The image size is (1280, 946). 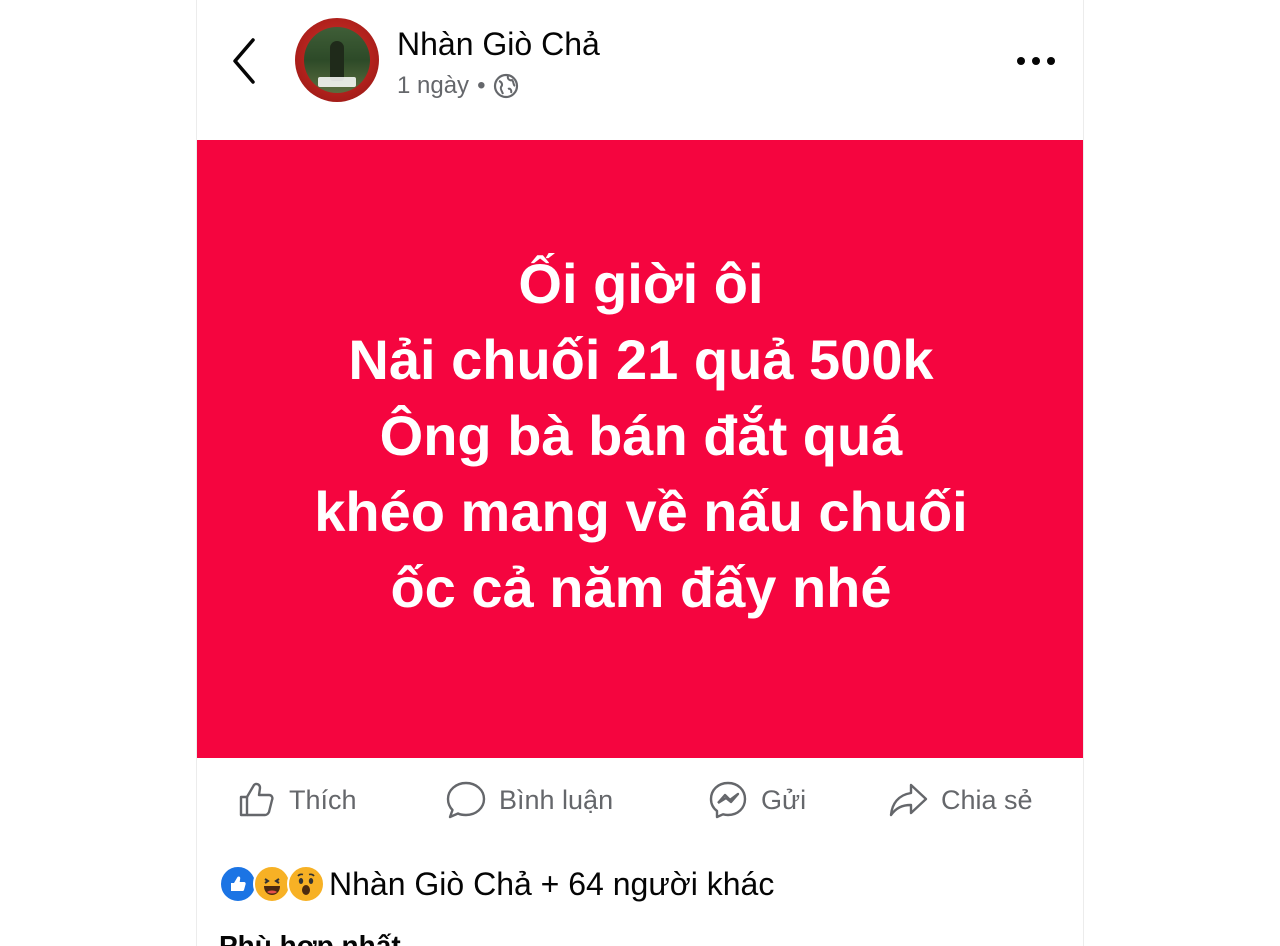 I want to click on post-meta: 1 ngày •, so click(x=458, y=86).